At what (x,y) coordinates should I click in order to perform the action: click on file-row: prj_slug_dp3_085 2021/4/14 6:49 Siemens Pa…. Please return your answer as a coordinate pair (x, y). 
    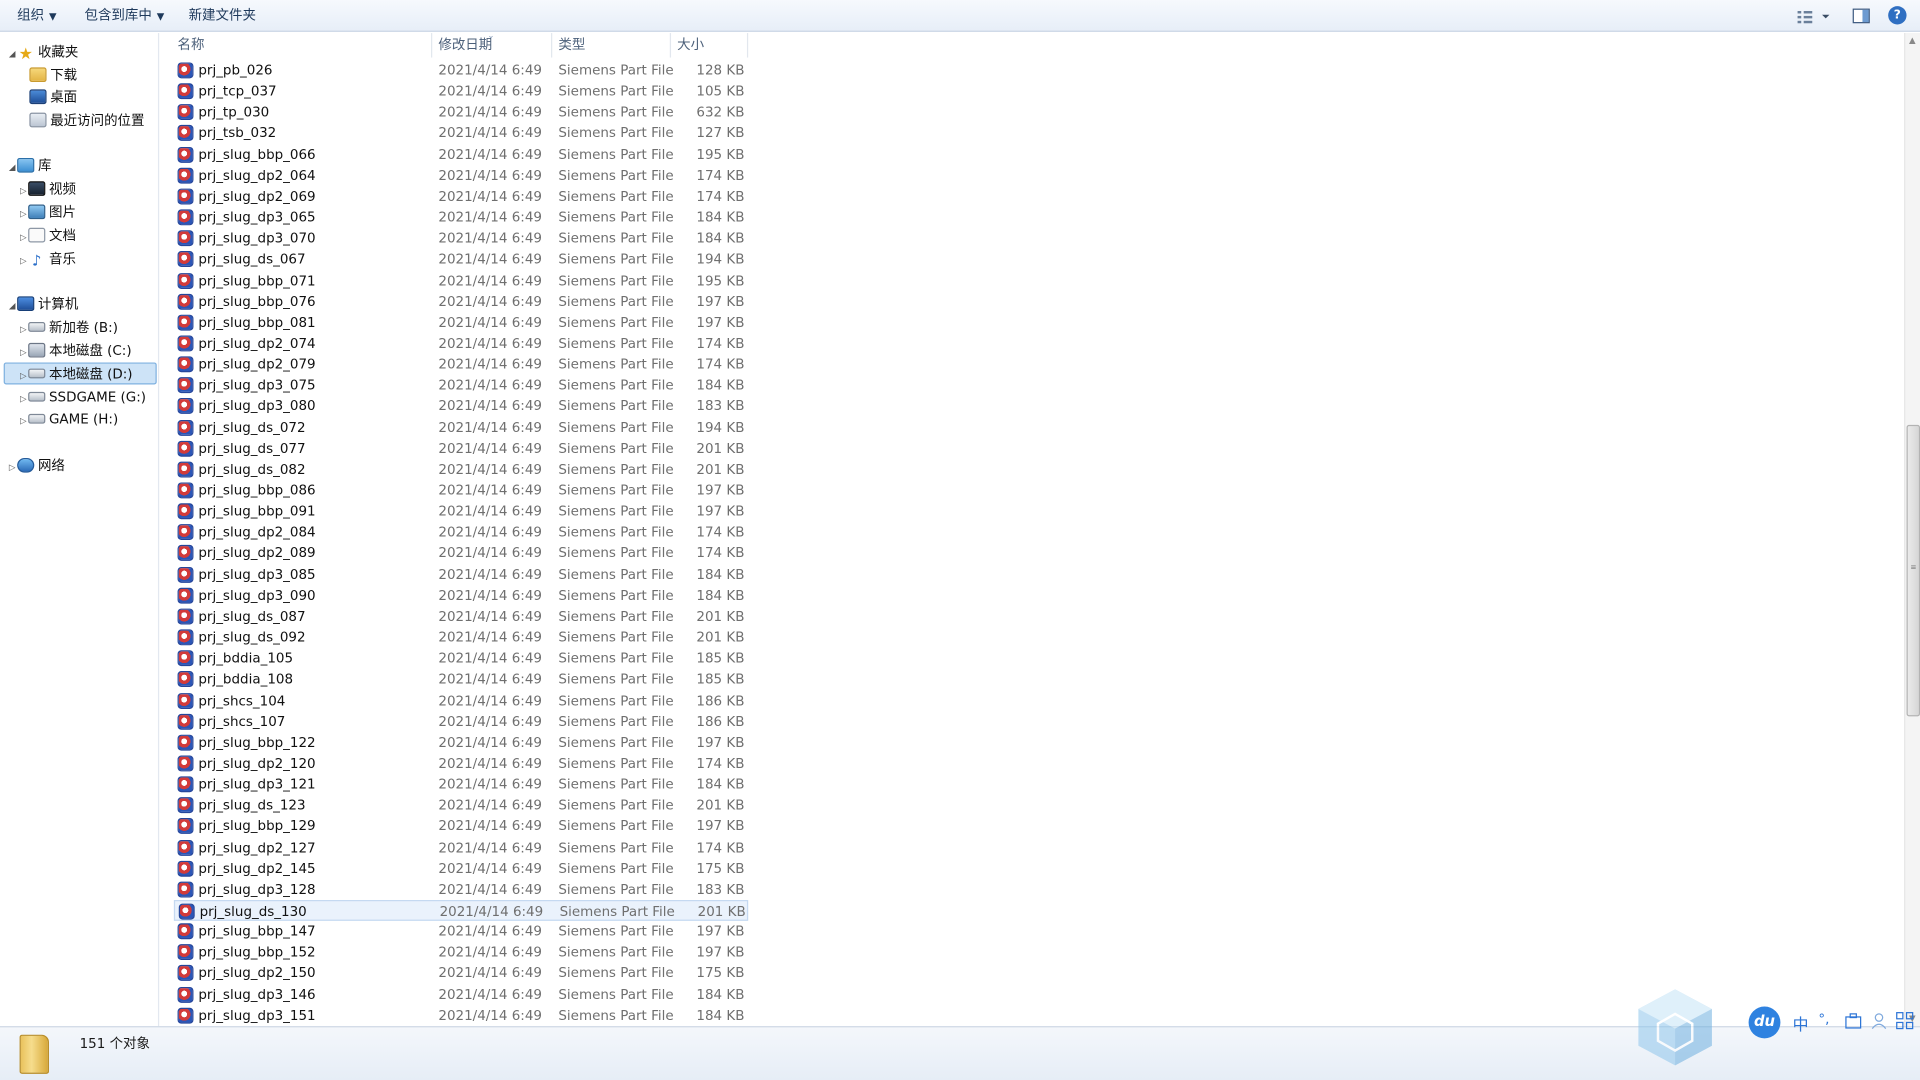
    Looking at the image, I should click on (461, 574).